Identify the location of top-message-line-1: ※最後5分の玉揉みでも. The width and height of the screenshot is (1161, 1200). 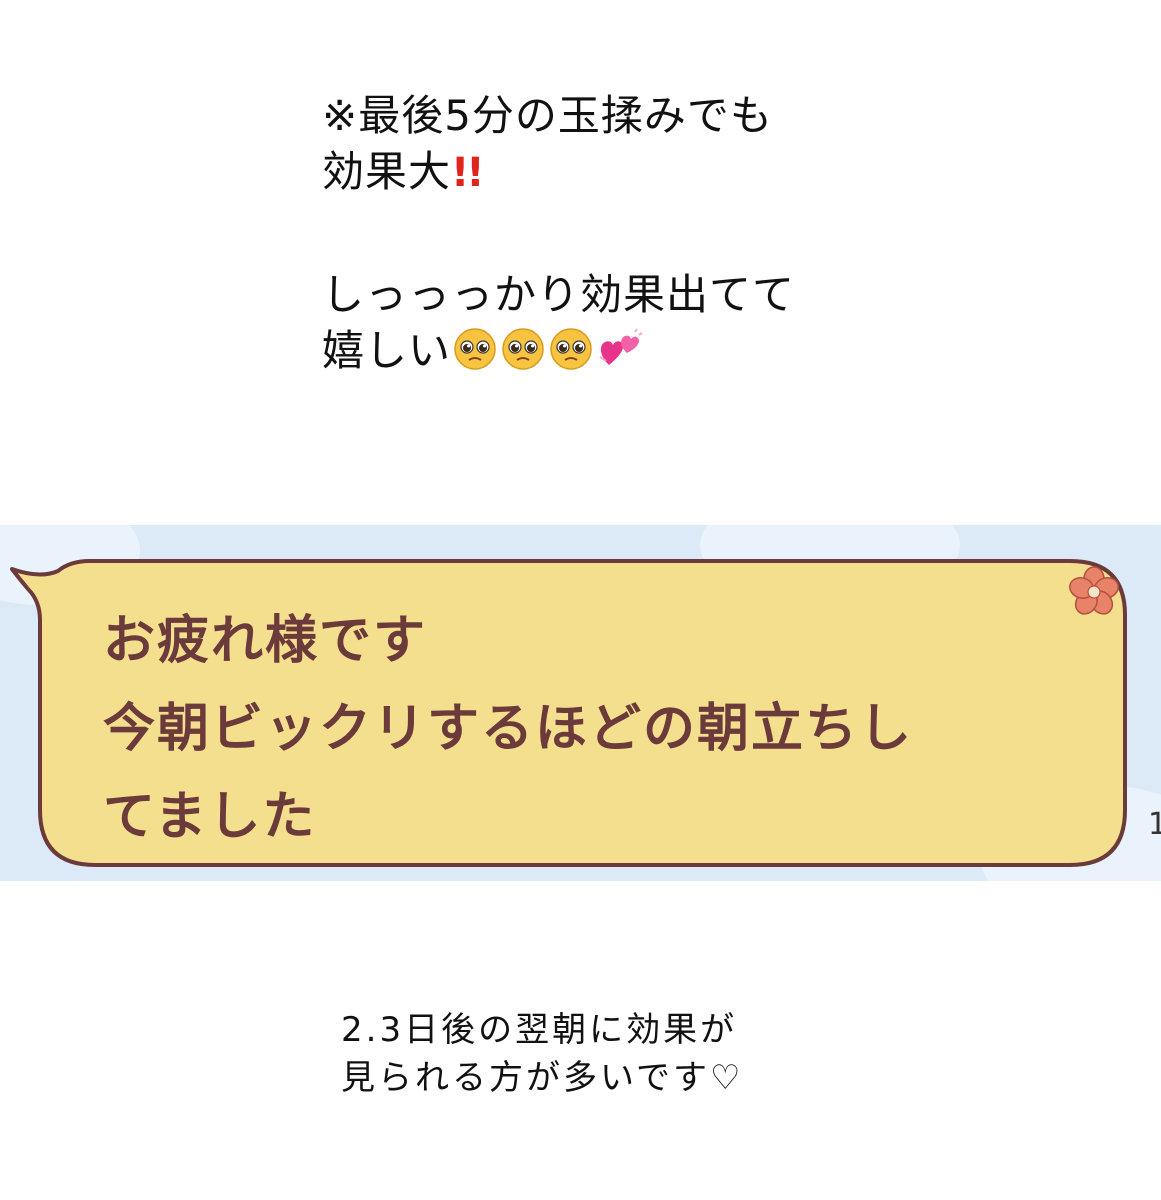
(547, 115).